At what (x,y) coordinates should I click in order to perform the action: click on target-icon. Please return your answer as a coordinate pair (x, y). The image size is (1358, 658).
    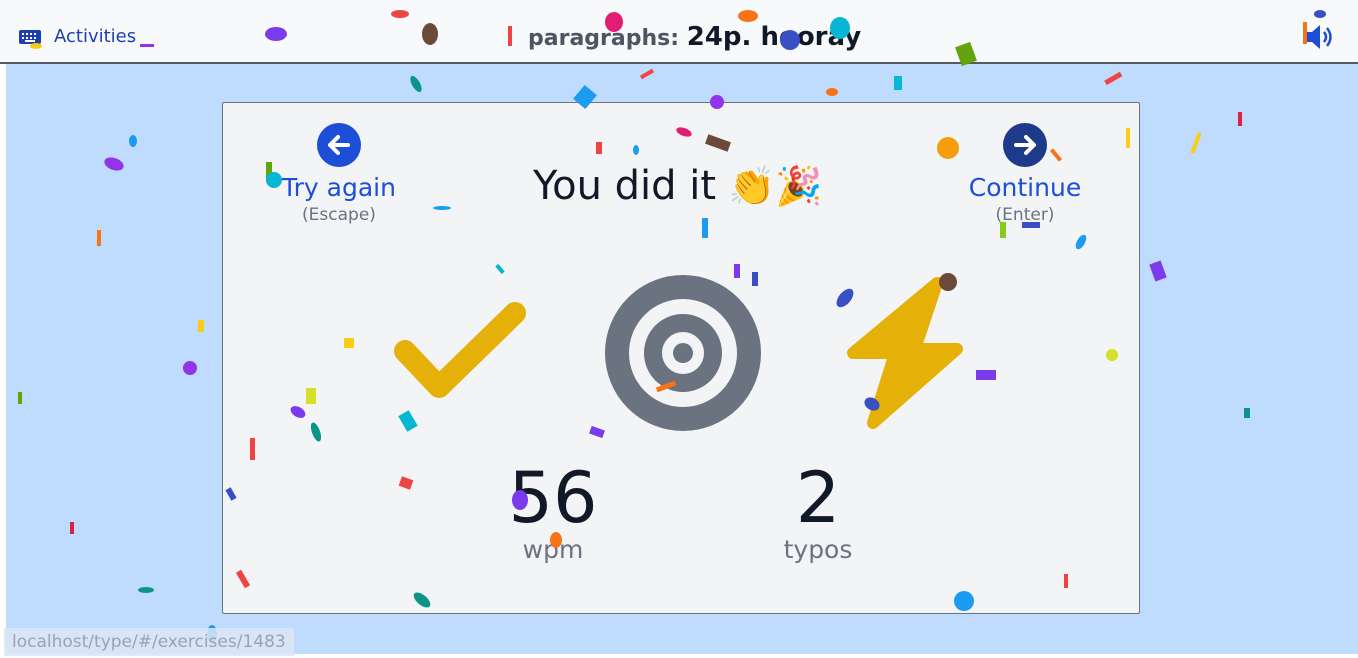
    Looking at the image, I should click on (683, 353).